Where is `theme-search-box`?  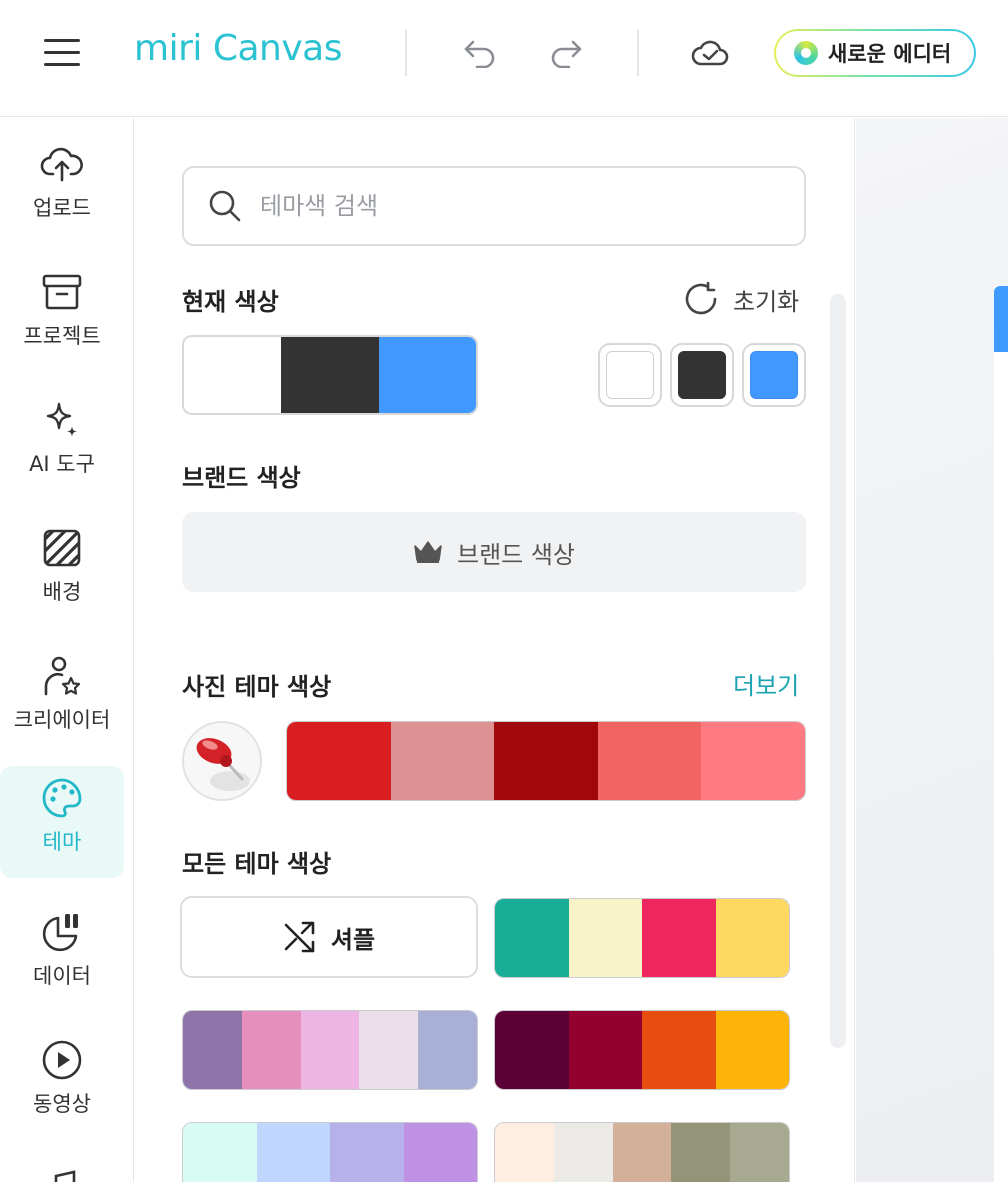
theme-search-box is located at coordinates (494, 206).